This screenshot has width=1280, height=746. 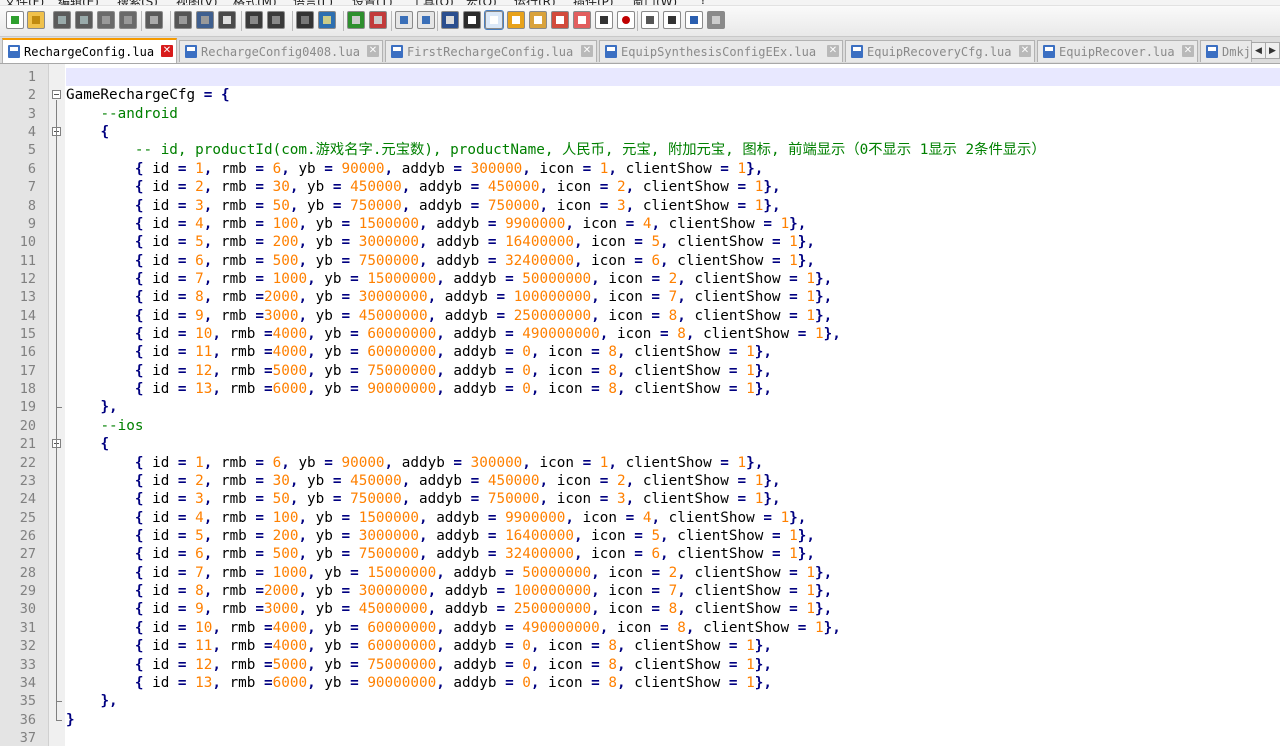 What do you see at coordinates (491, 51) in the screenshot?
I see `tab-2: FirstRechargeConfig.lua ✕` at bounding box center [491, 51].